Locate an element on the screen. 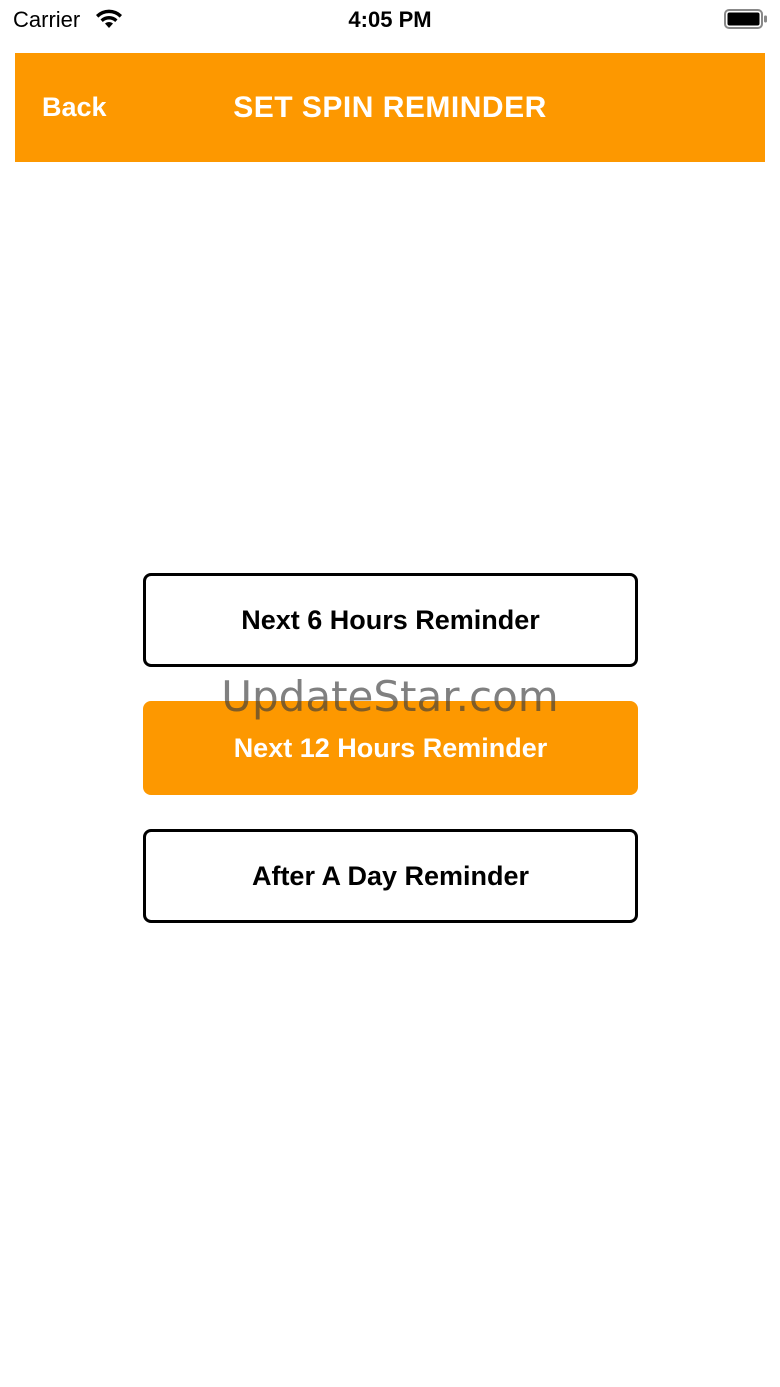 The width and height of the screenshot is (780, 1387). status-time: 4:05 PM is located at coordinates (390, 19).